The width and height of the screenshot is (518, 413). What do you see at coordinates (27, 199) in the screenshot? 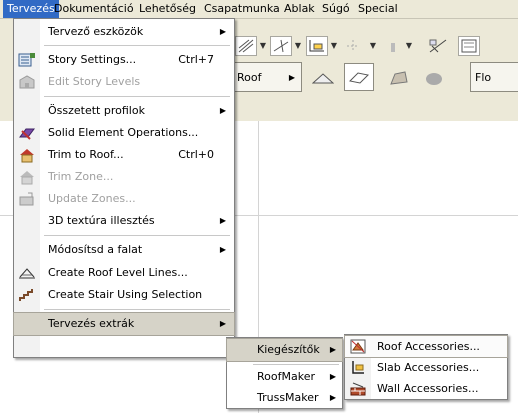
I see `update-zones-icon` at bounding box center [27, 199].